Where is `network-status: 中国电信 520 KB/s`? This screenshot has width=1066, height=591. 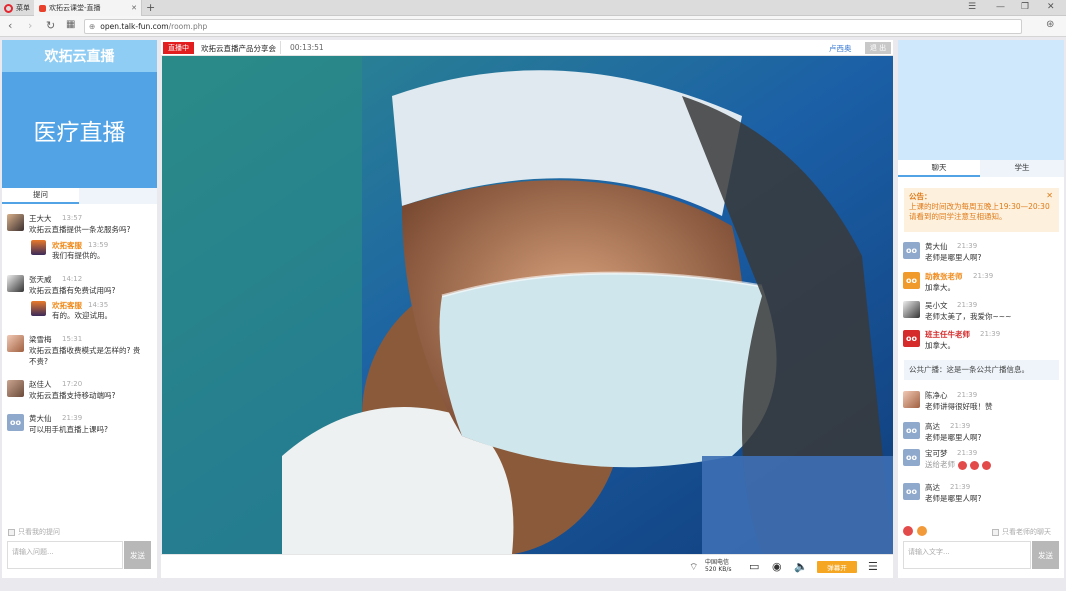 network-status: 中国电信 520 KB/s is located at coordinates (718, 566).